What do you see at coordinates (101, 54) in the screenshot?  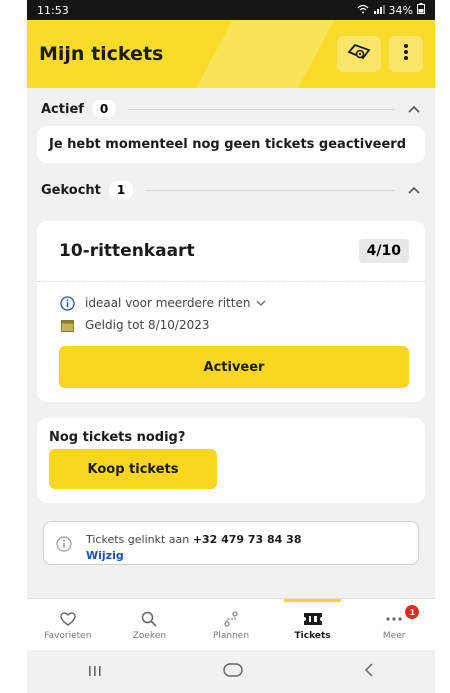 I see `page-title: Mijn tickets` at bounding box center [101, 54].